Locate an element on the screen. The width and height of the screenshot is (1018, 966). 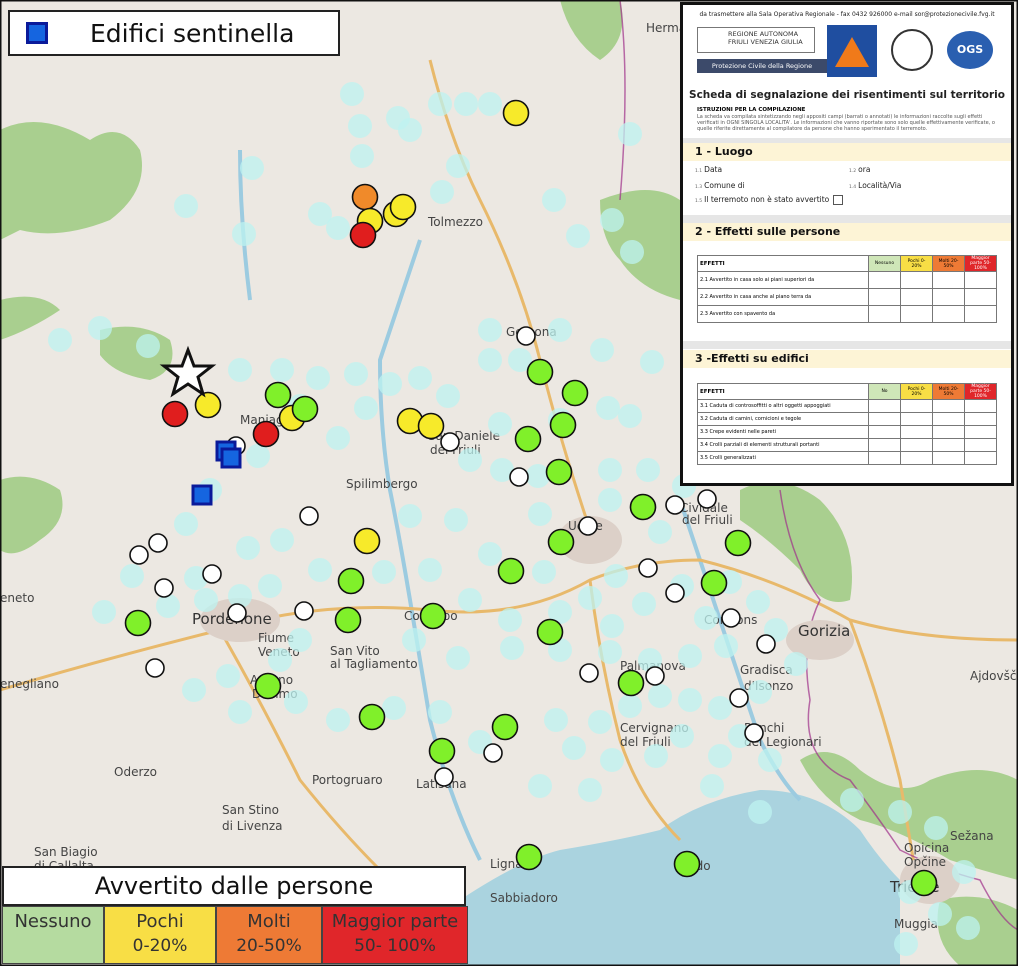
place-label: Tolmezzo is located at coordinates (455, 222).